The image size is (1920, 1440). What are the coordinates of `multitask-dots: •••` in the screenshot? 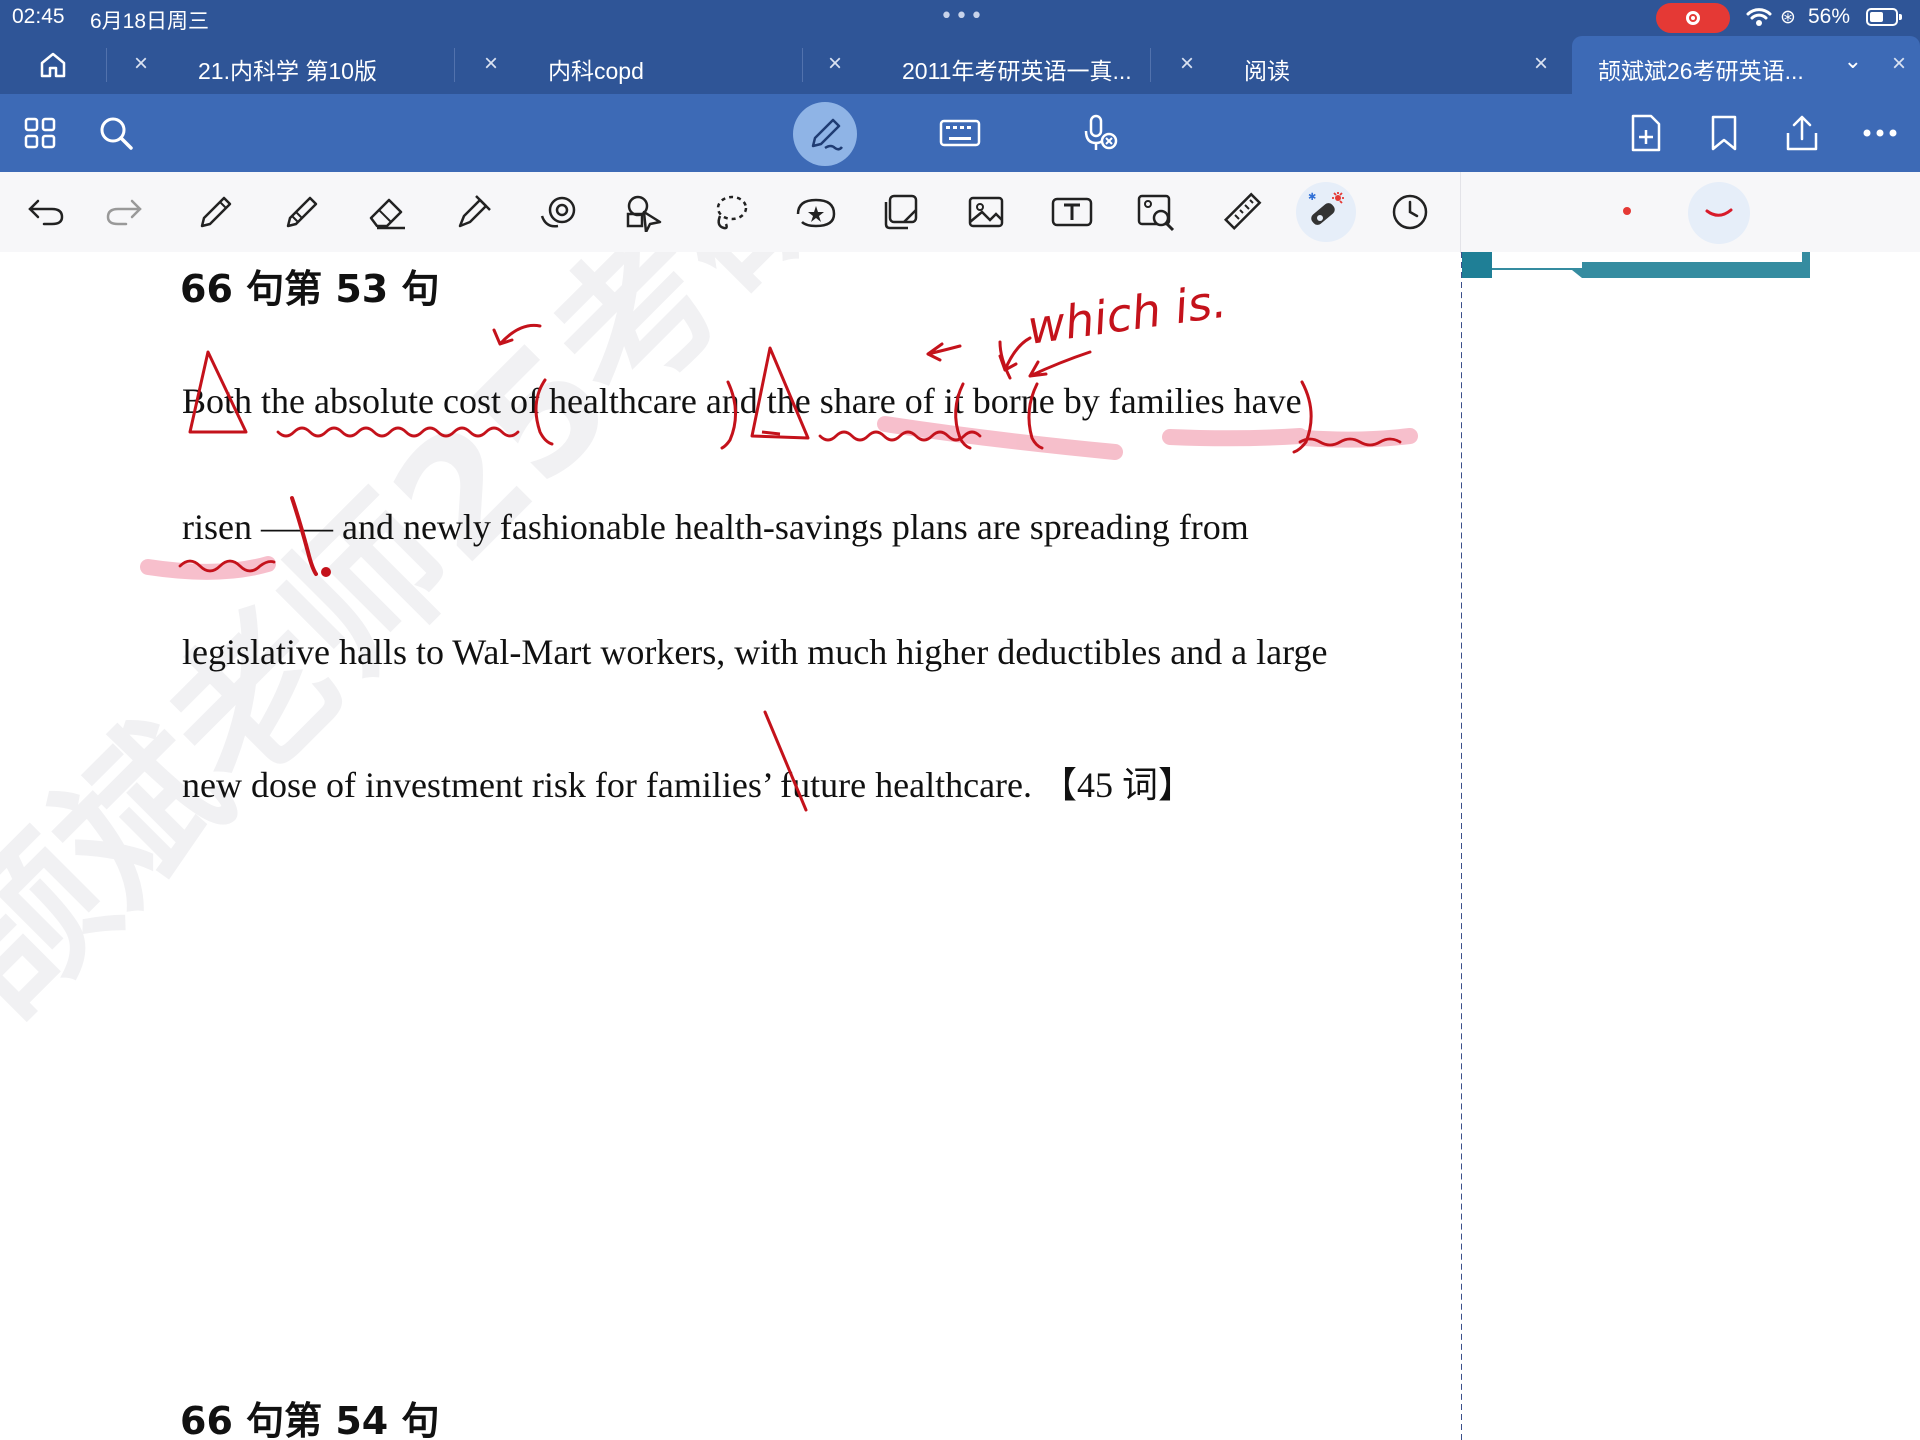 It's located at (962, 16).